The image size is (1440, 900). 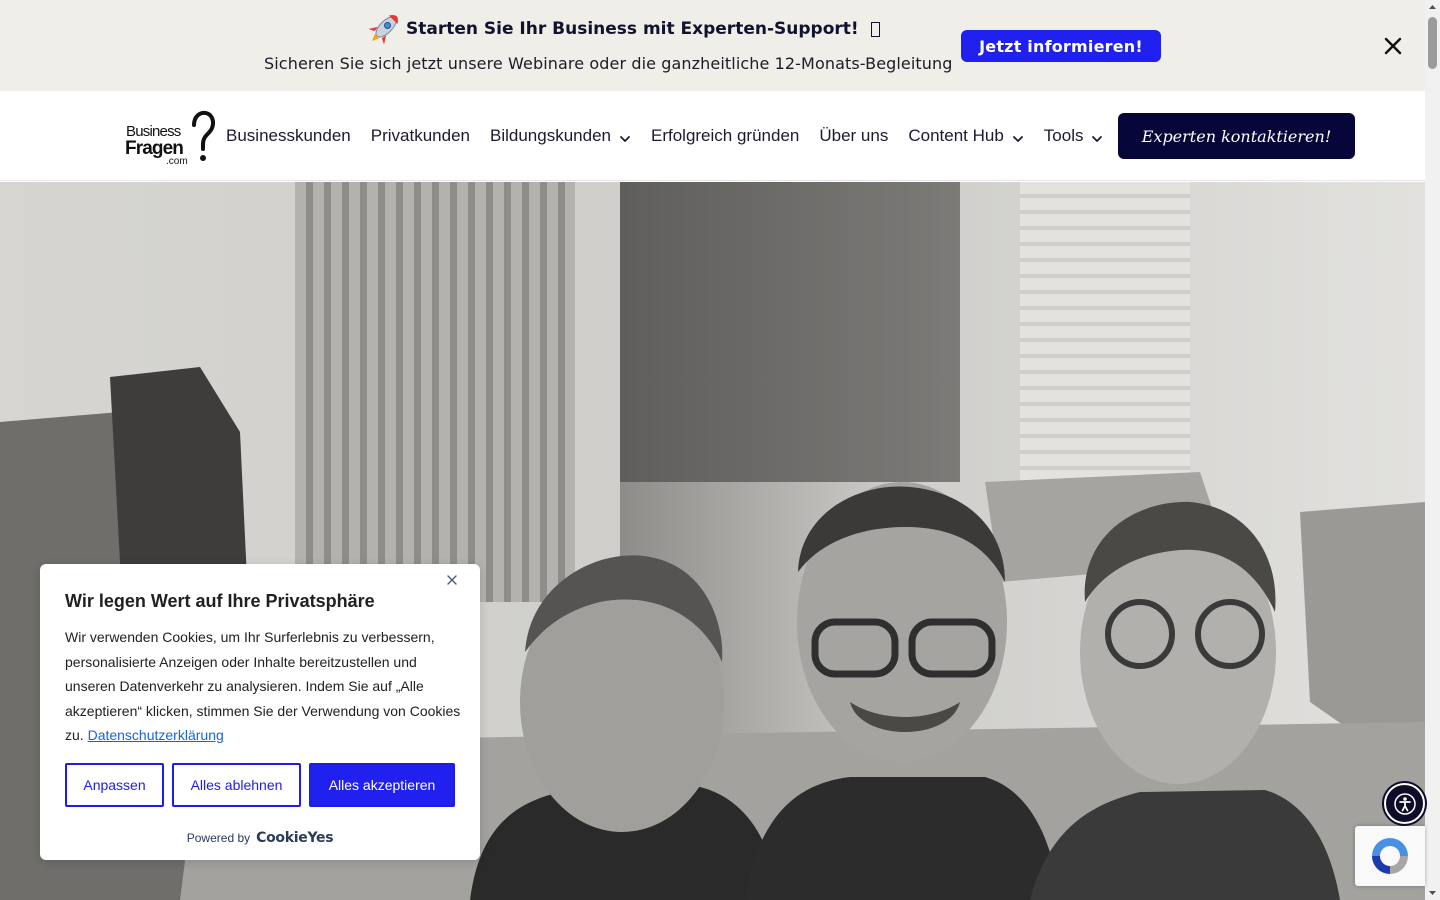 What do you see at coordinates (384, 29) in the screenshot?
I see `rocket-icon` at bounding box center [384, 29].